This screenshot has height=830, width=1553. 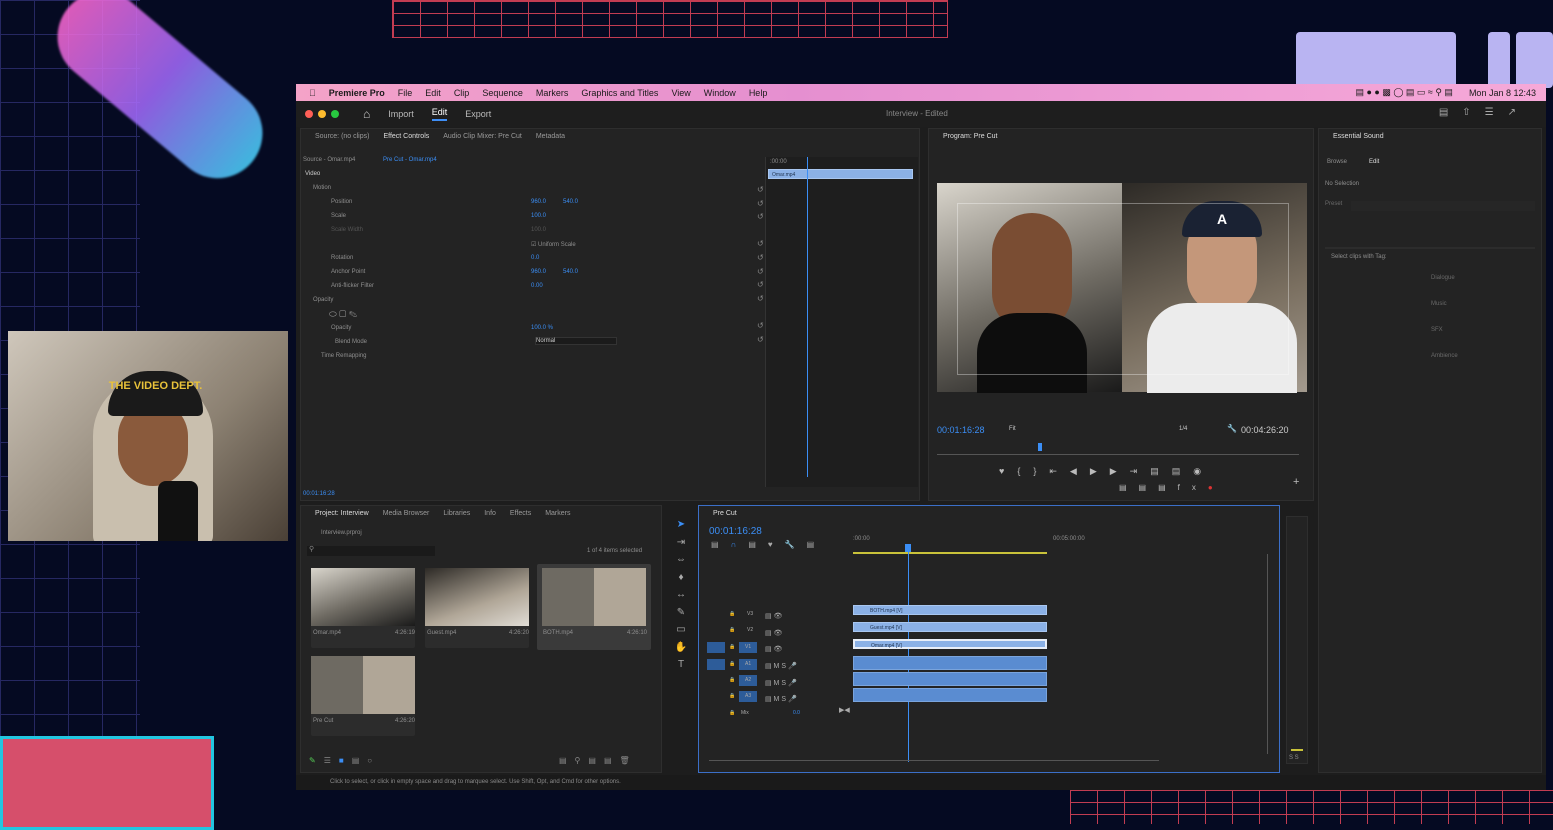 I want to click on program-timecode: 00:01:16:28, so click(x=961, y=430).